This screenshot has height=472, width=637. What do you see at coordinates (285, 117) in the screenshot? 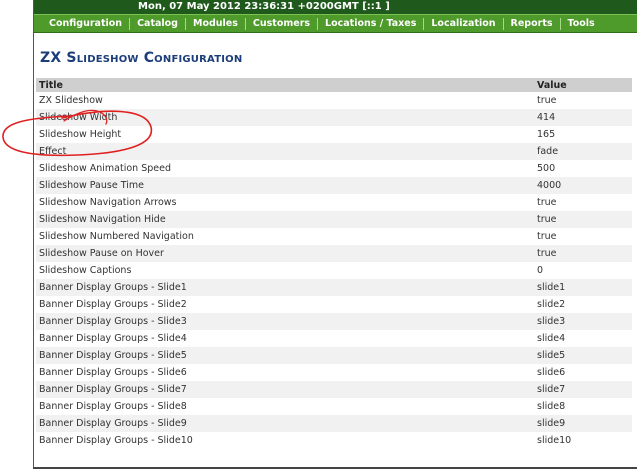
I see `setting-title: Slideshow Width` at bounding box center [285, 117].